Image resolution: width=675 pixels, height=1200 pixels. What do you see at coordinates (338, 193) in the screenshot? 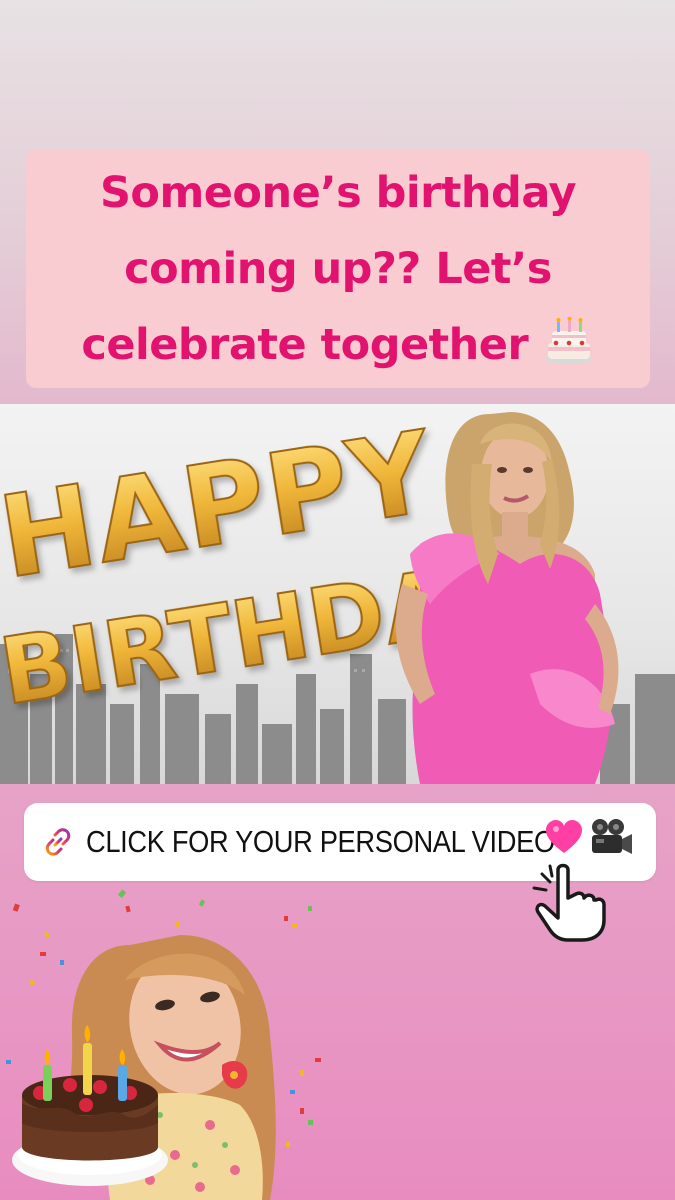
I see `title-line-1: Someone’s birthday` at bounding box center [338, 193].